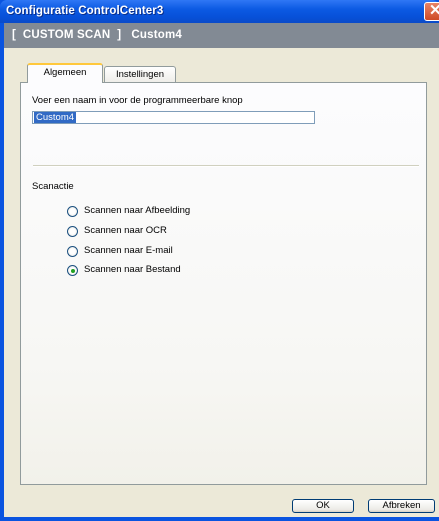 The width and height of the screenshot is (439, 521). Describe the element at coordinates (53, 186) in the screenshot. I see `scan-action-label: Scanactie` at that location.